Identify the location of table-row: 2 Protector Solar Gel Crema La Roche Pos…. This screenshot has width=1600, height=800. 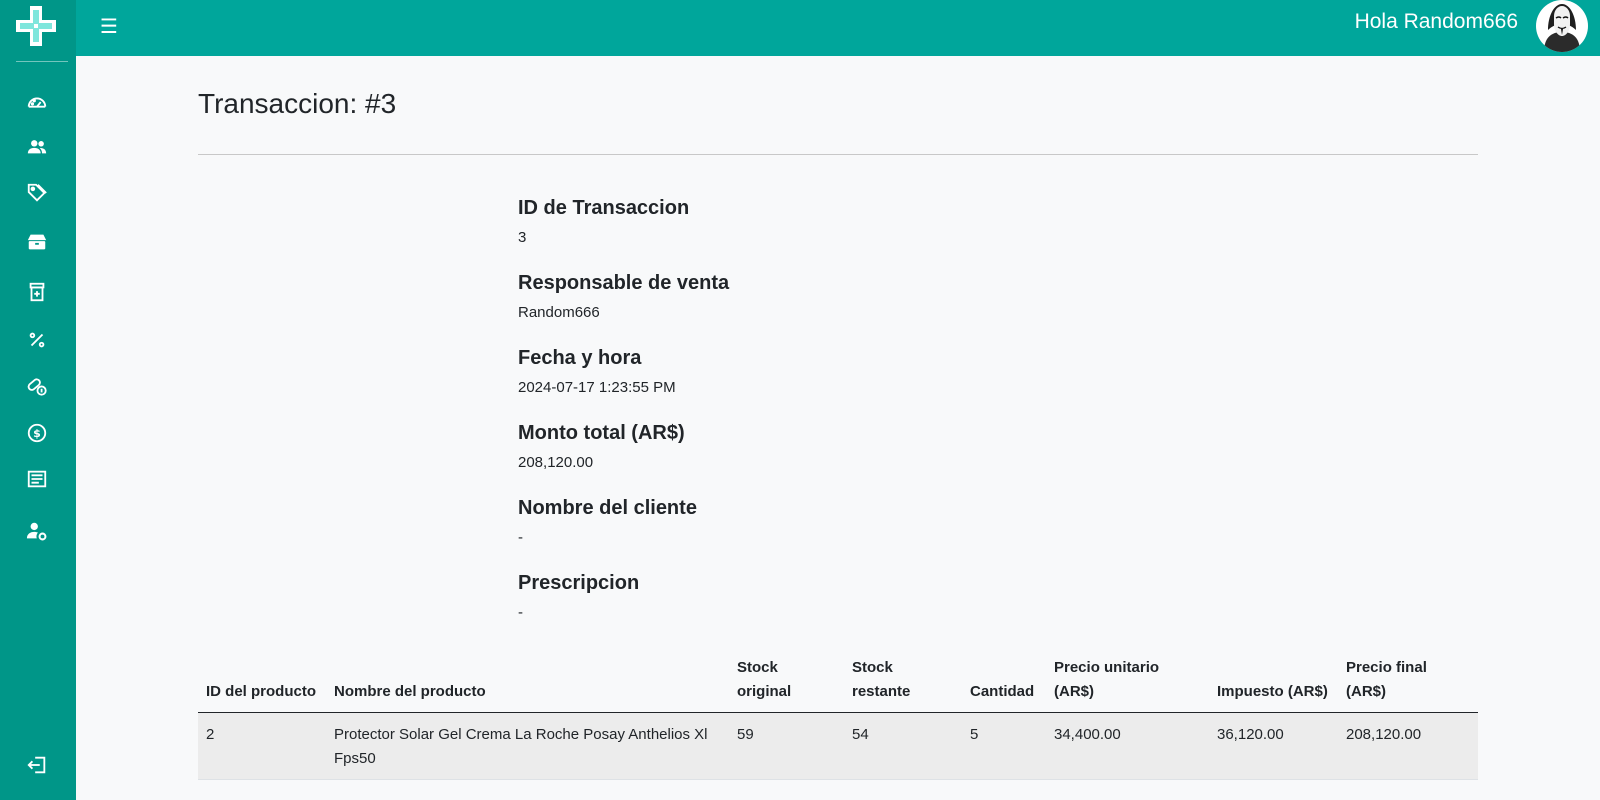
(838, 746).